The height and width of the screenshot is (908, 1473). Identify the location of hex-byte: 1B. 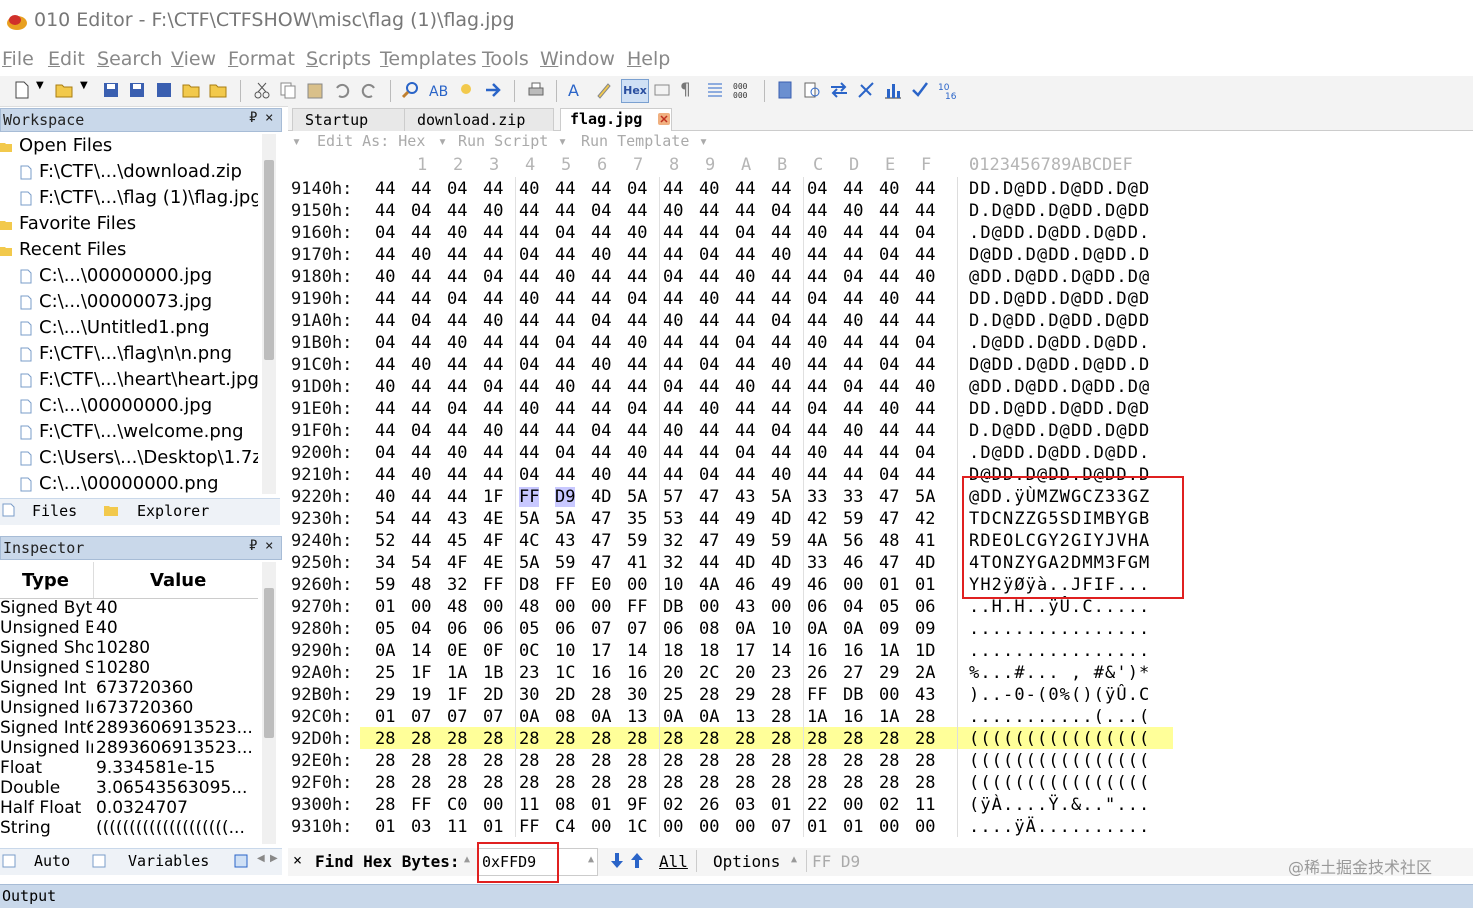
(493, 673).